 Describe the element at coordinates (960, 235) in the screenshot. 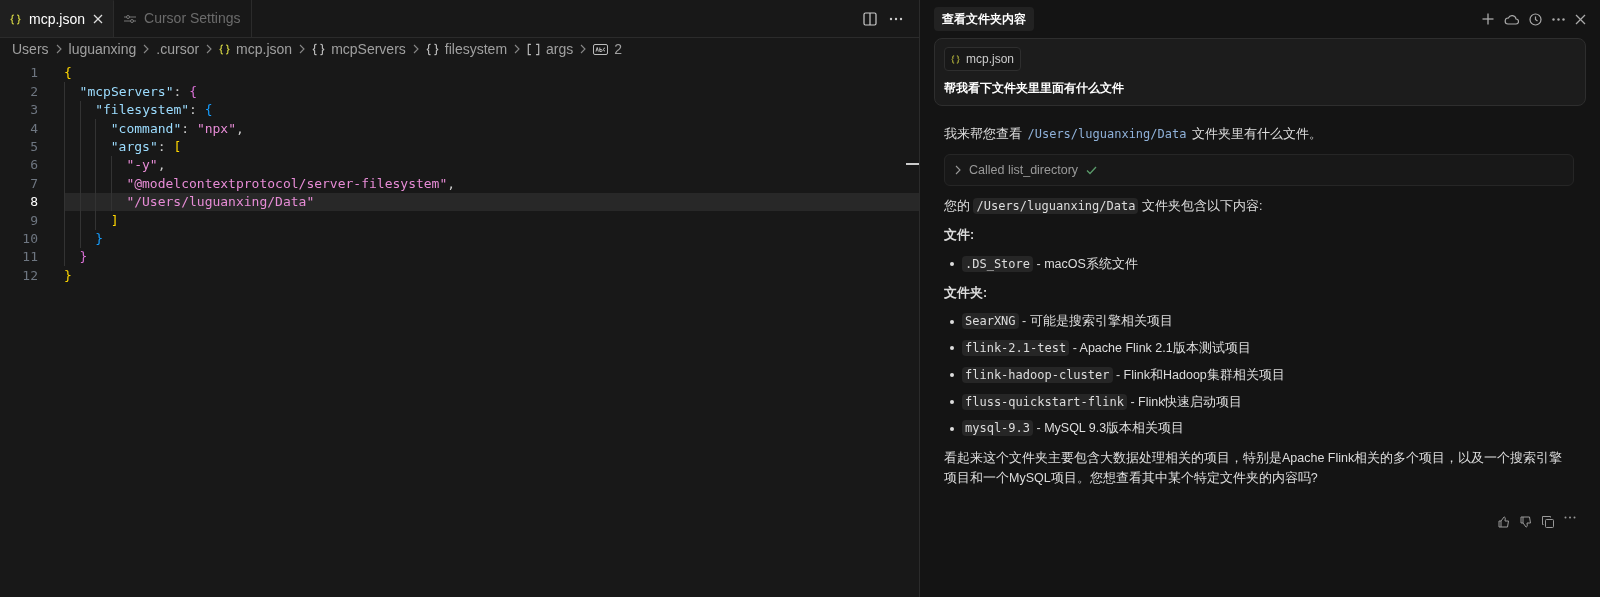

I see `section-heading: 文件:` at that location.